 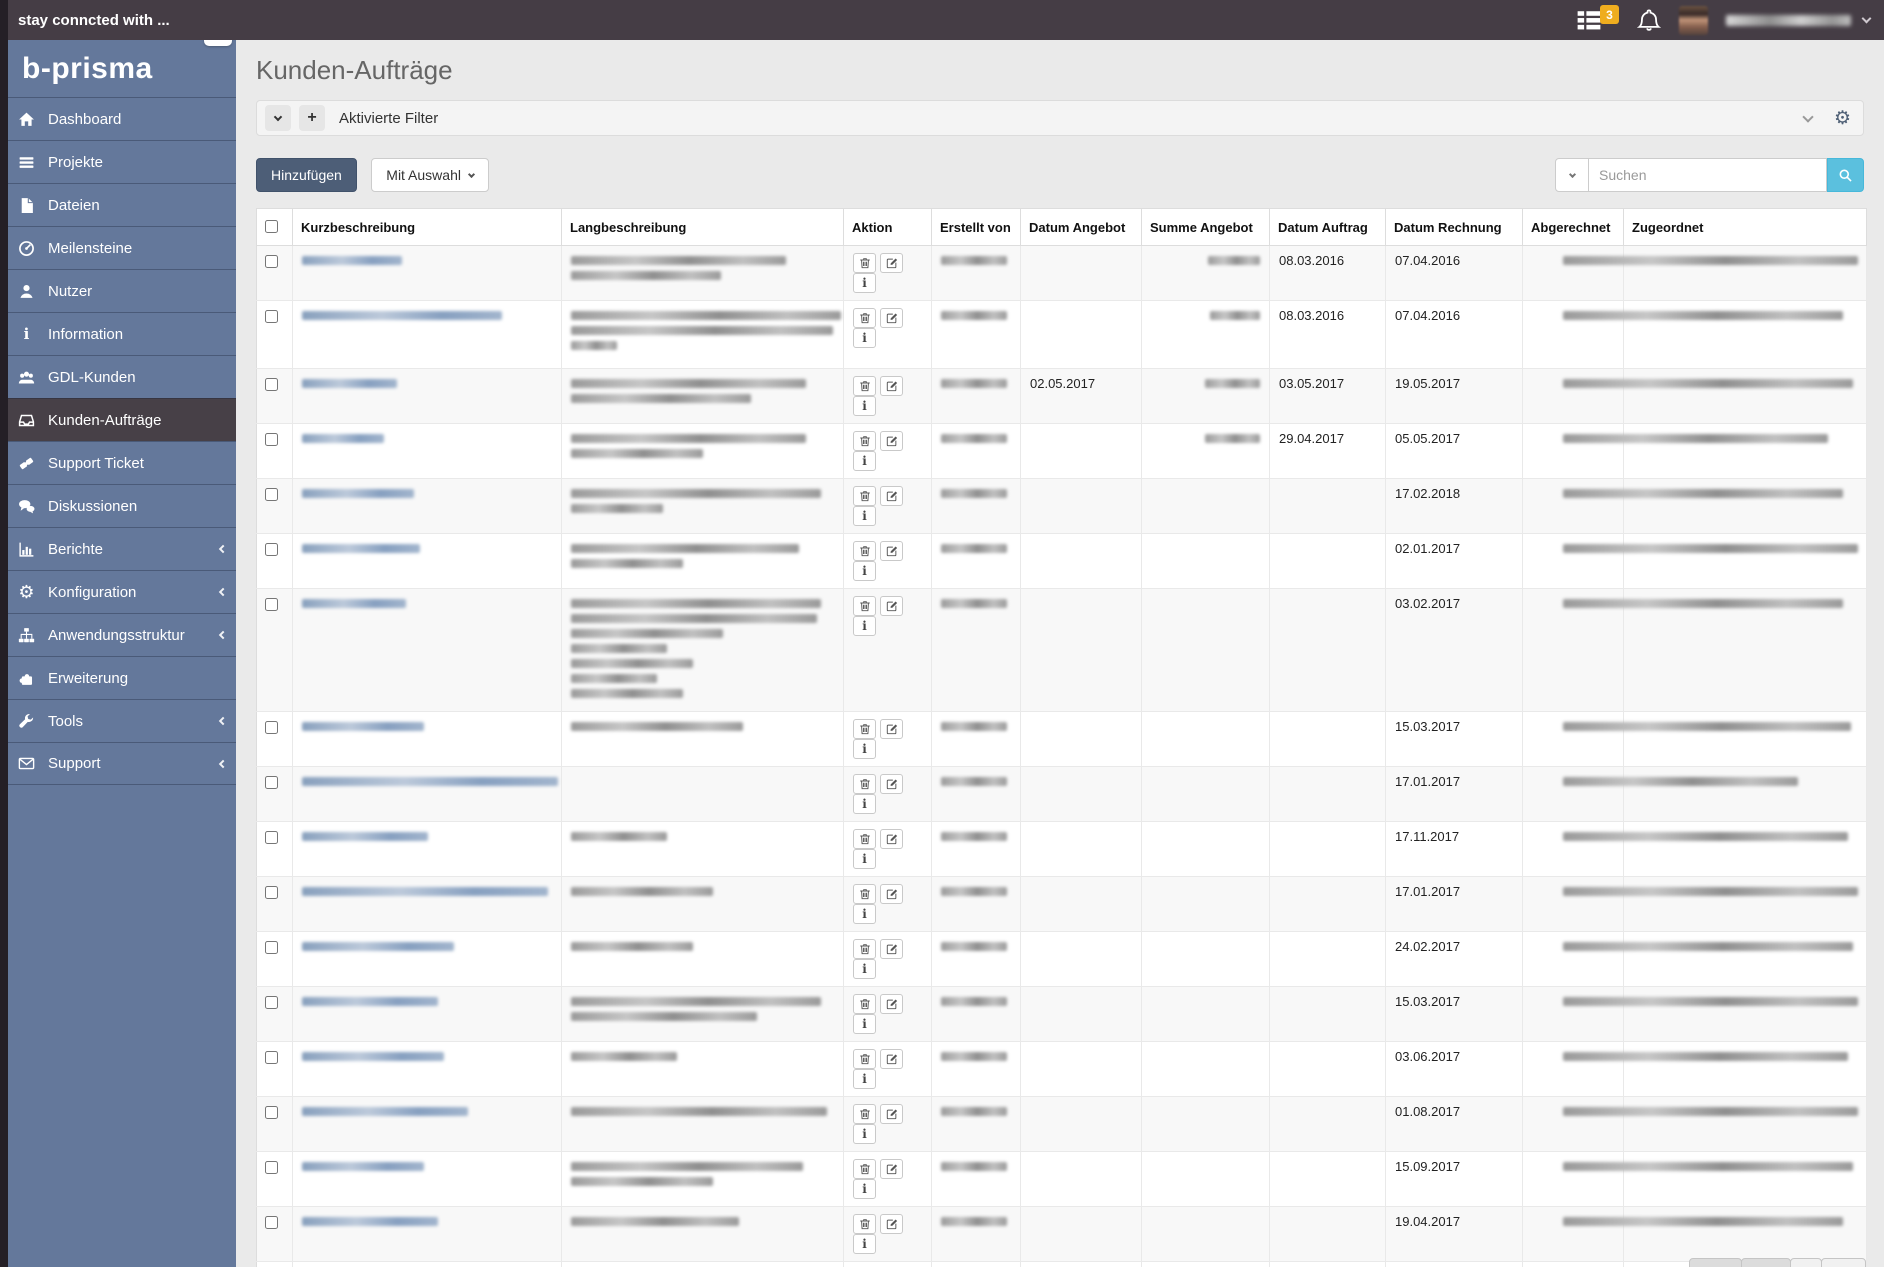 What do you see at coordinates (122, 333) in the screenshot?
I see `sidebar-item-information: i Information` at bounding box center [122, 333].